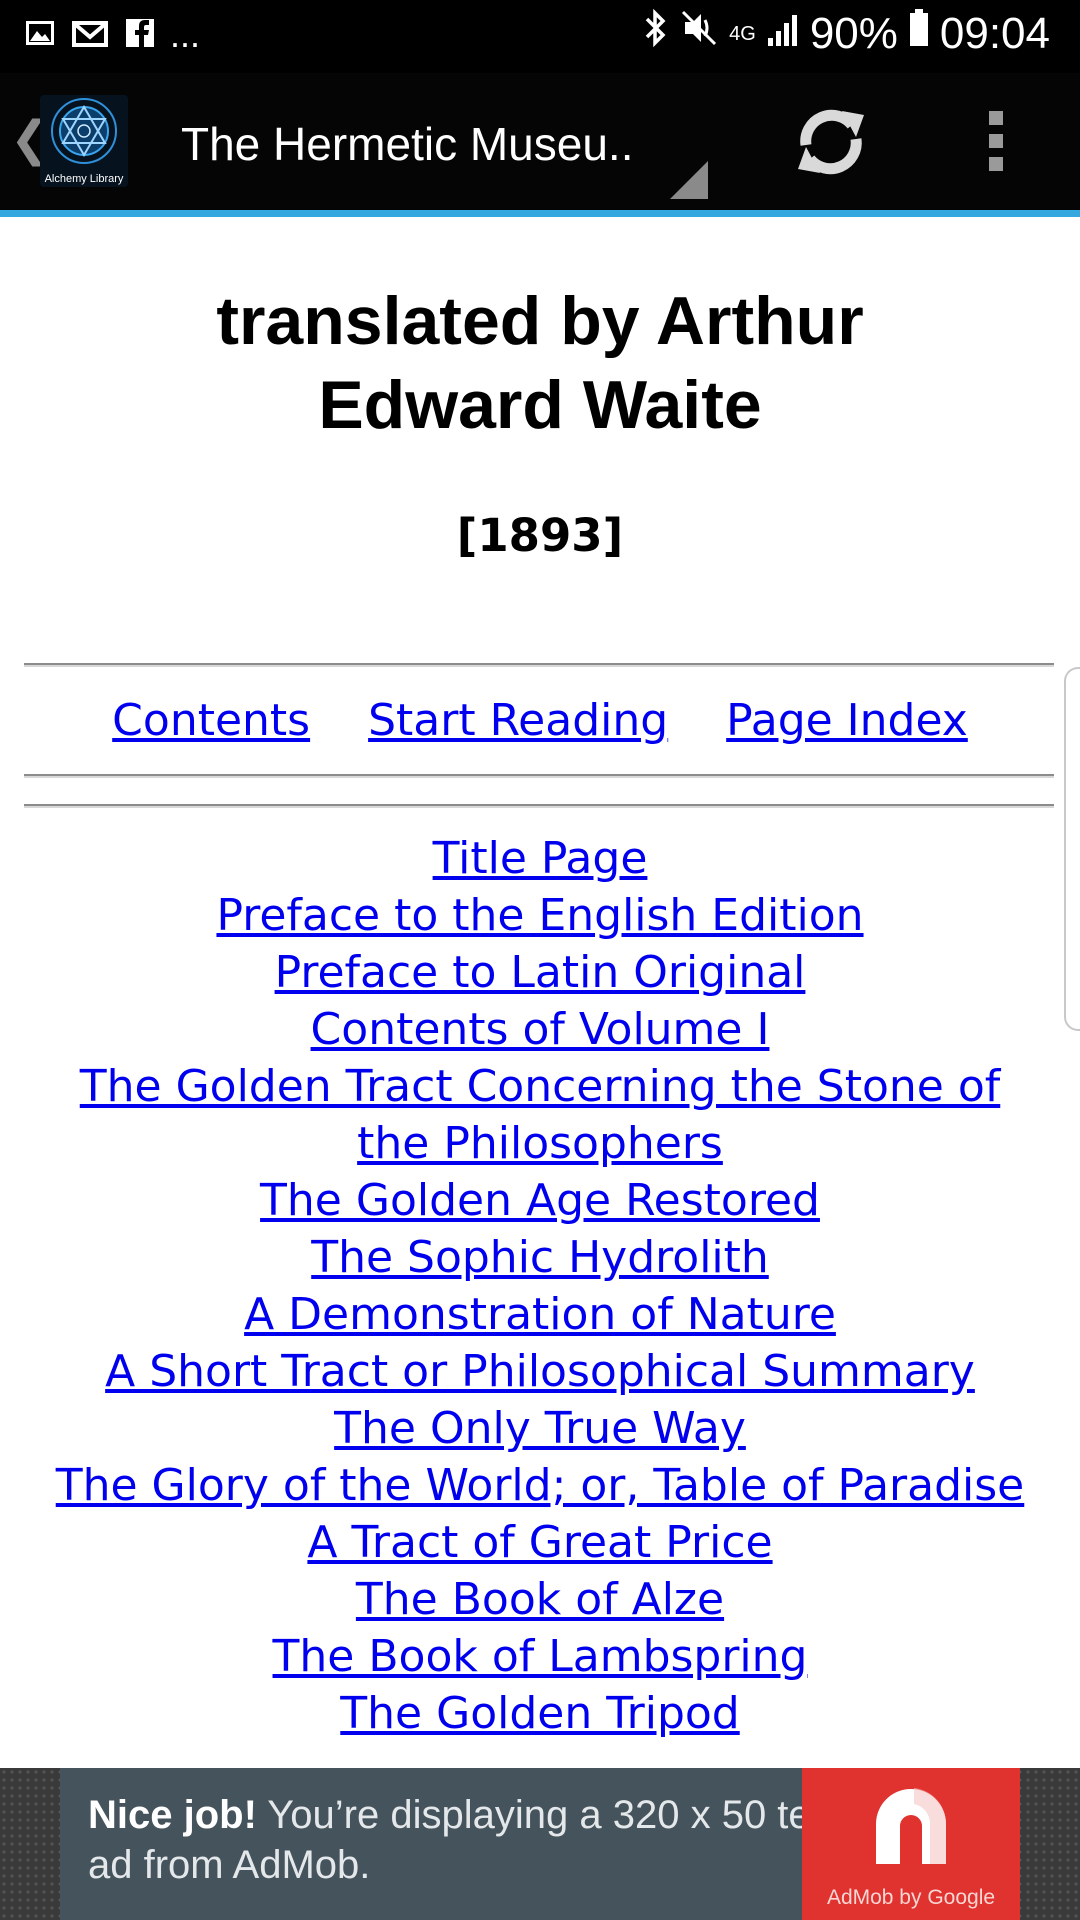 The height and width of the screenshot is (1920, 1080). Describe the element at coordinates (90, 35) in the screenshot. I see `gmail-icon` at that location.